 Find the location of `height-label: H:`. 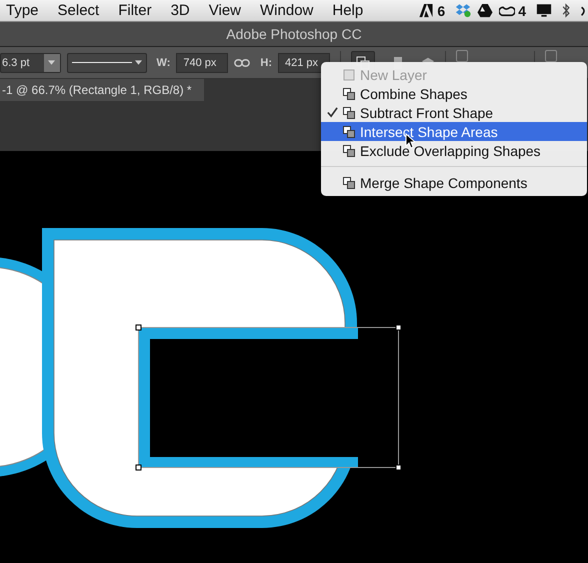

height-label: H: is located at coordinates (266, 62).